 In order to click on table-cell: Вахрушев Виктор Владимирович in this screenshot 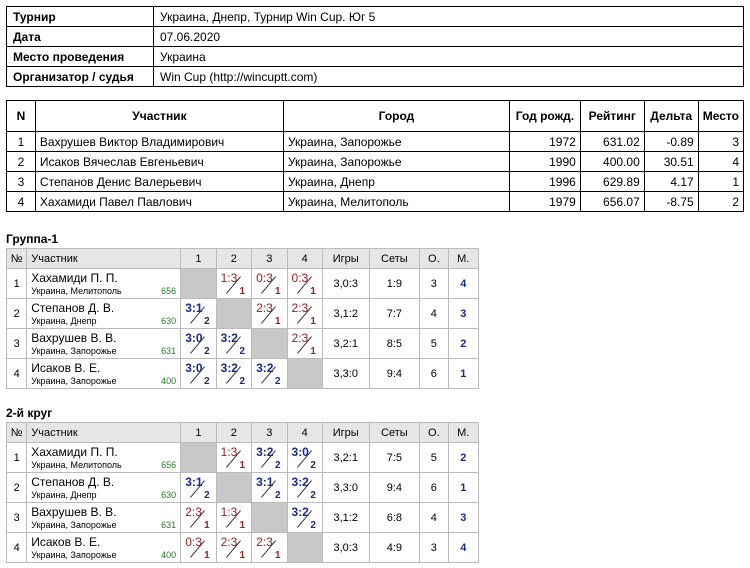, I will do `click(159, 141)`.